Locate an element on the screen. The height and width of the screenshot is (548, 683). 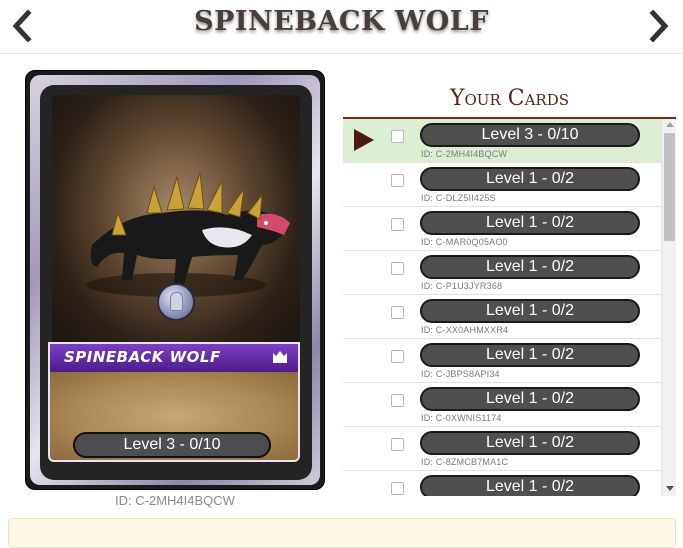
card-name-banner: SPINEBACK WOLF is located at coordinates (174, 357).